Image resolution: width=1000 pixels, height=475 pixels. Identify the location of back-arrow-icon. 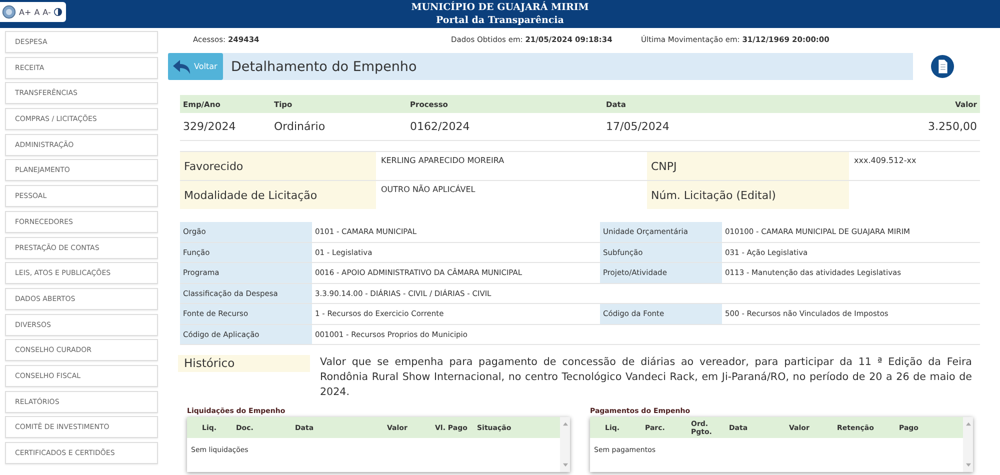
(182, 66).